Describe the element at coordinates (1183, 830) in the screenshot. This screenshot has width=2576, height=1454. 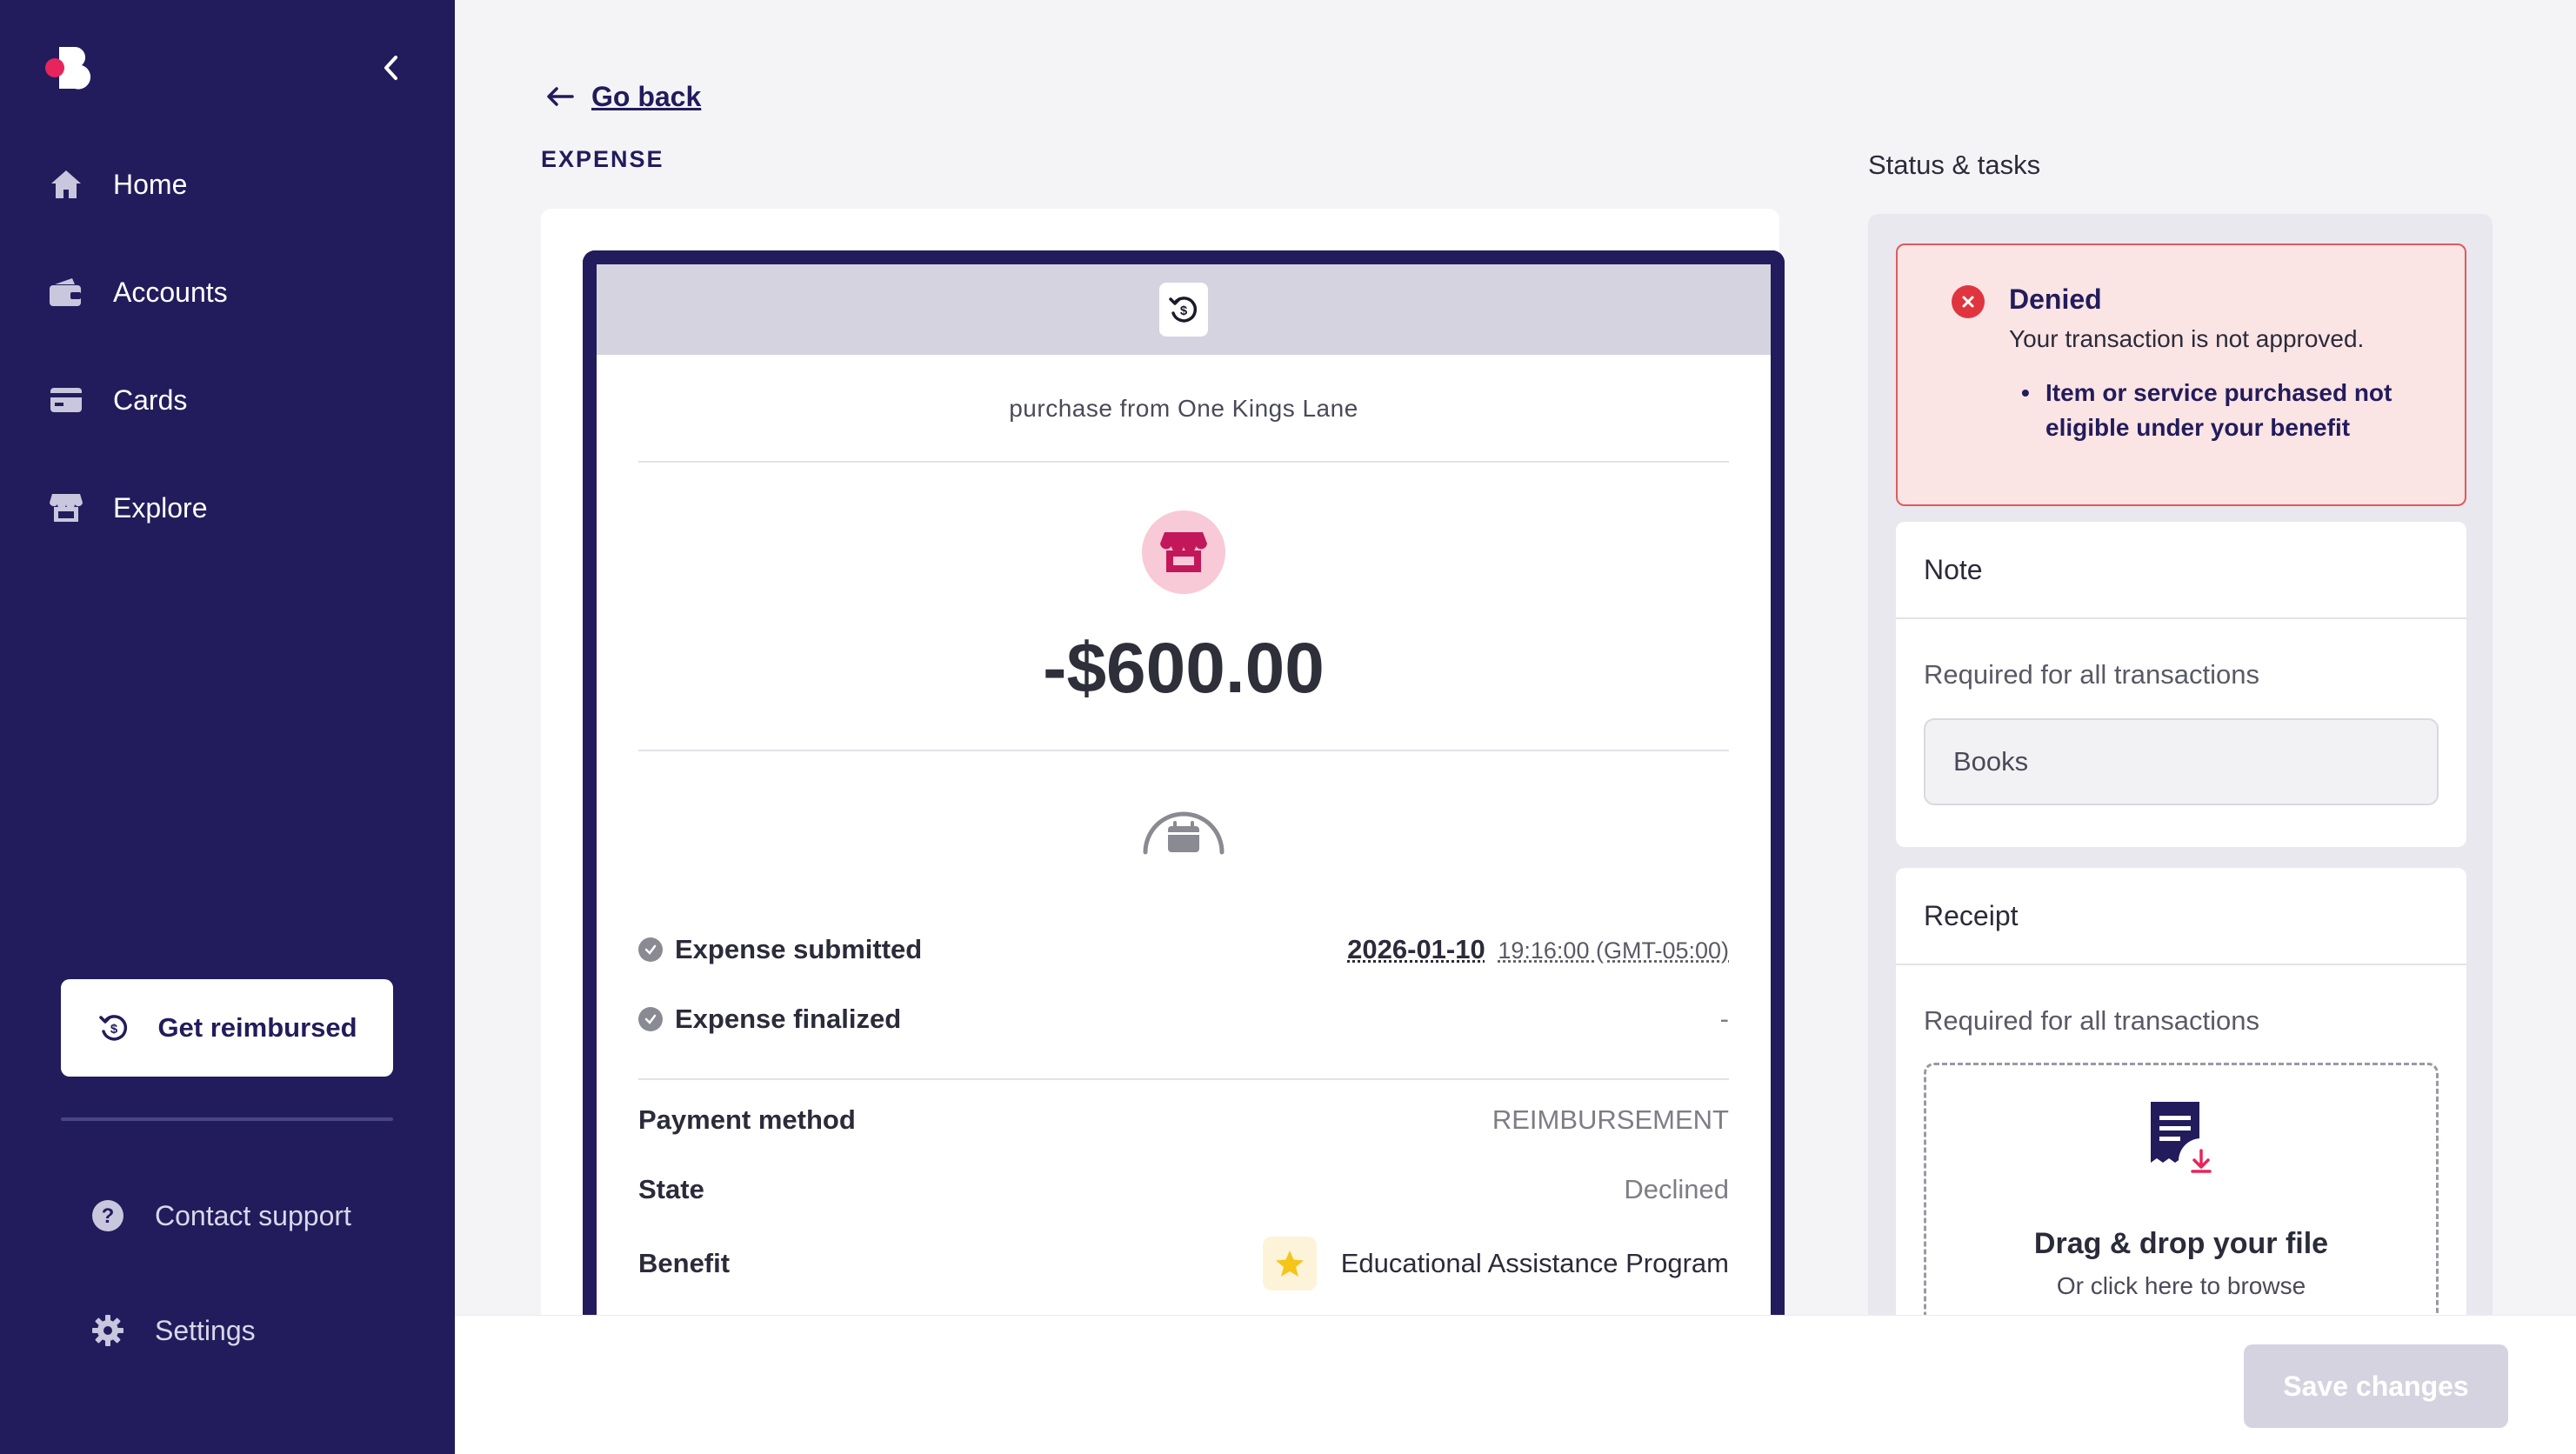
I see `calendar-gauge-icon` at that location.